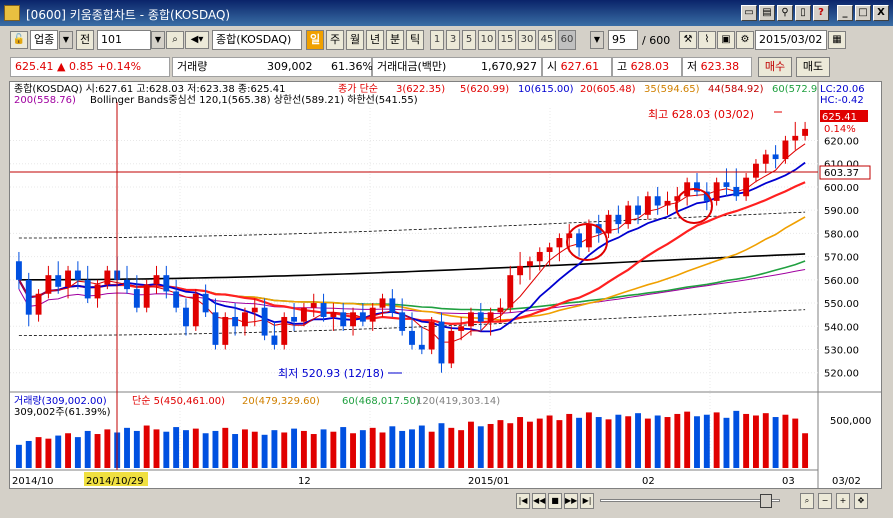  Describe the element at coordinates (837, 40) in the screenshot. I see `calendar-icon: ▦` at that location.